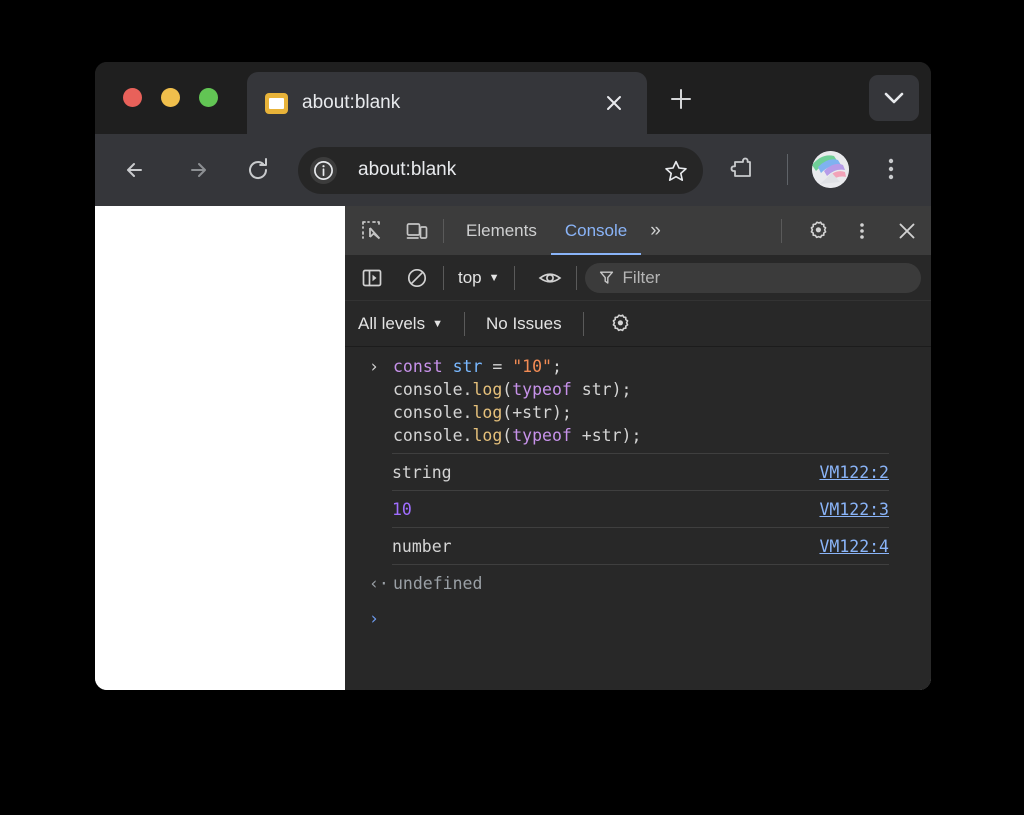  What do you see at coordinates (641, 277) in the screenshot?
I see `console-filter-placeholder: Filter` at bounding box center [641, 277].